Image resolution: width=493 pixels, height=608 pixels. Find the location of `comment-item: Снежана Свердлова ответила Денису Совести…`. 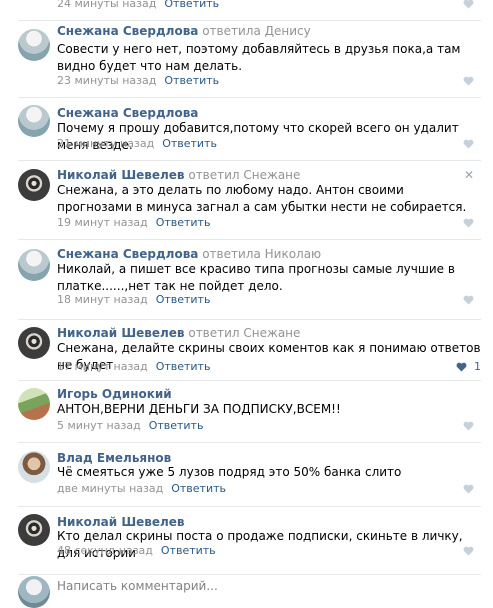

comment-item: Снежана Свердлова ответила Денису Совести… is located at coordinates (246, 58).